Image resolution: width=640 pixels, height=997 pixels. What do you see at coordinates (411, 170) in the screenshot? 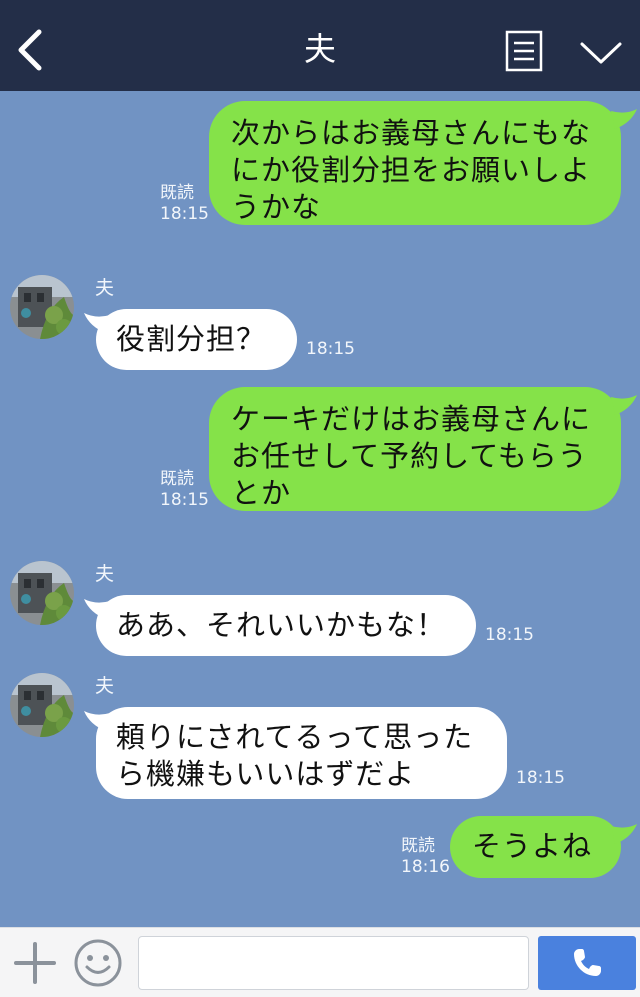
I see `message-line: にか役割分担をお願いしよ` at bounding box center [411, 170].